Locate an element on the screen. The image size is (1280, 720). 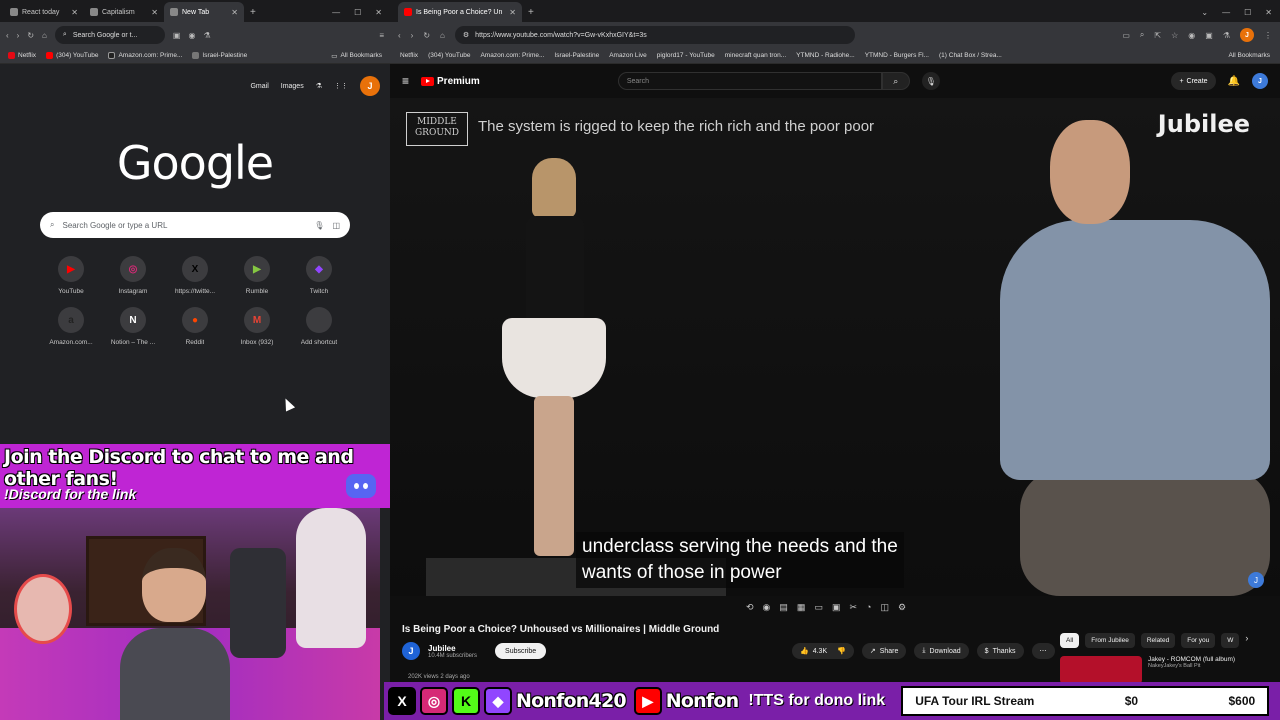
menu-icon: ≡ is located at coordinates (381, 35).